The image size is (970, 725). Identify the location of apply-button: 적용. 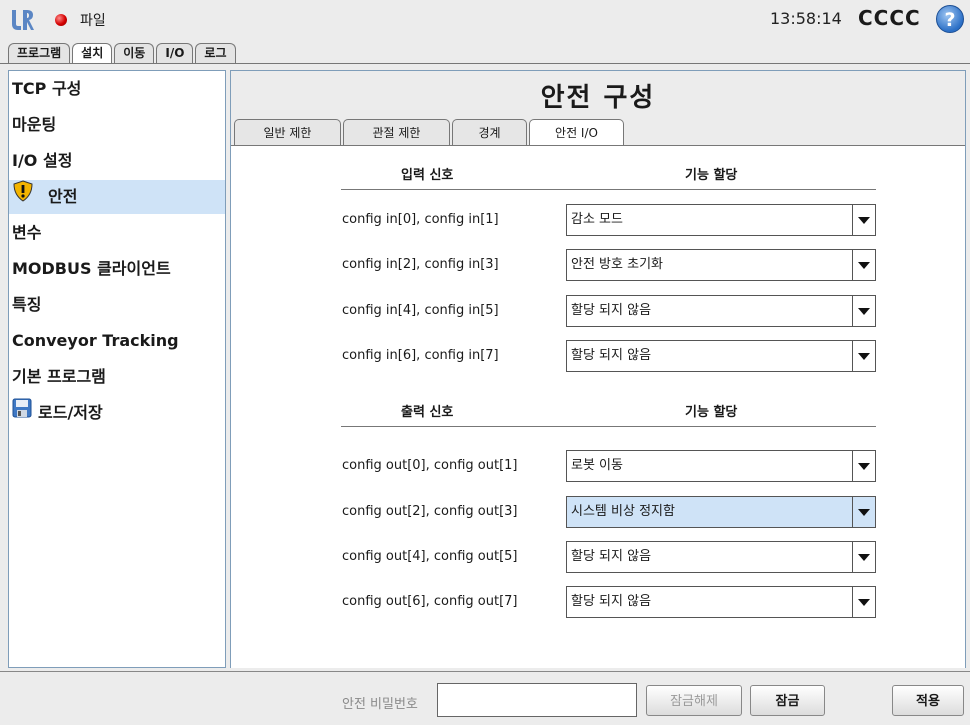
(928, 700).